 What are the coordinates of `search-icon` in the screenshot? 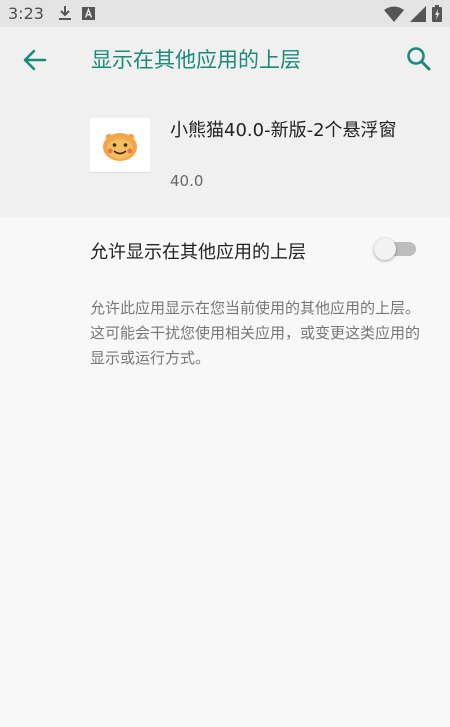 It's located at (419, 59).